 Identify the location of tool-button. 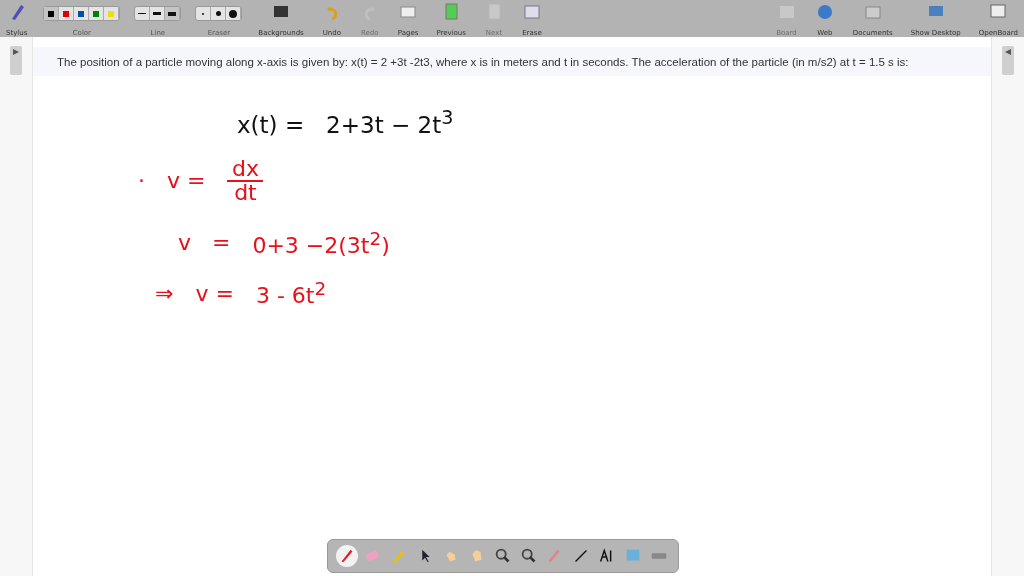
(347, 556).